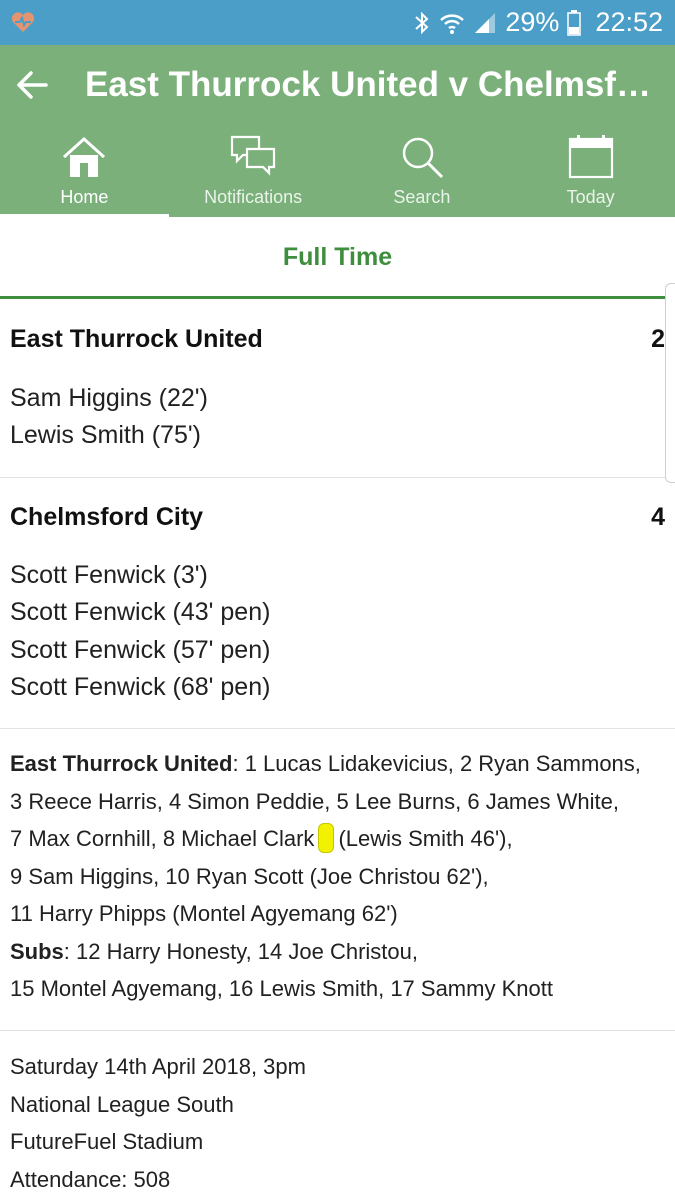  Describe the element at coordinates (122, 1104) in the screenshot. I see `match-league: National League South` at that location.